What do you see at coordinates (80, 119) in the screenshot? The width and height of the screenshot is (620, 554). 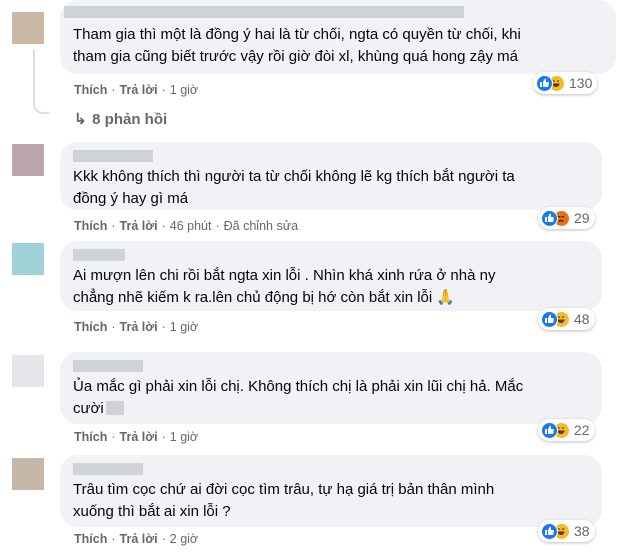 I see `reply-arrow-icon: ↳` at bounding box center [80, 119].